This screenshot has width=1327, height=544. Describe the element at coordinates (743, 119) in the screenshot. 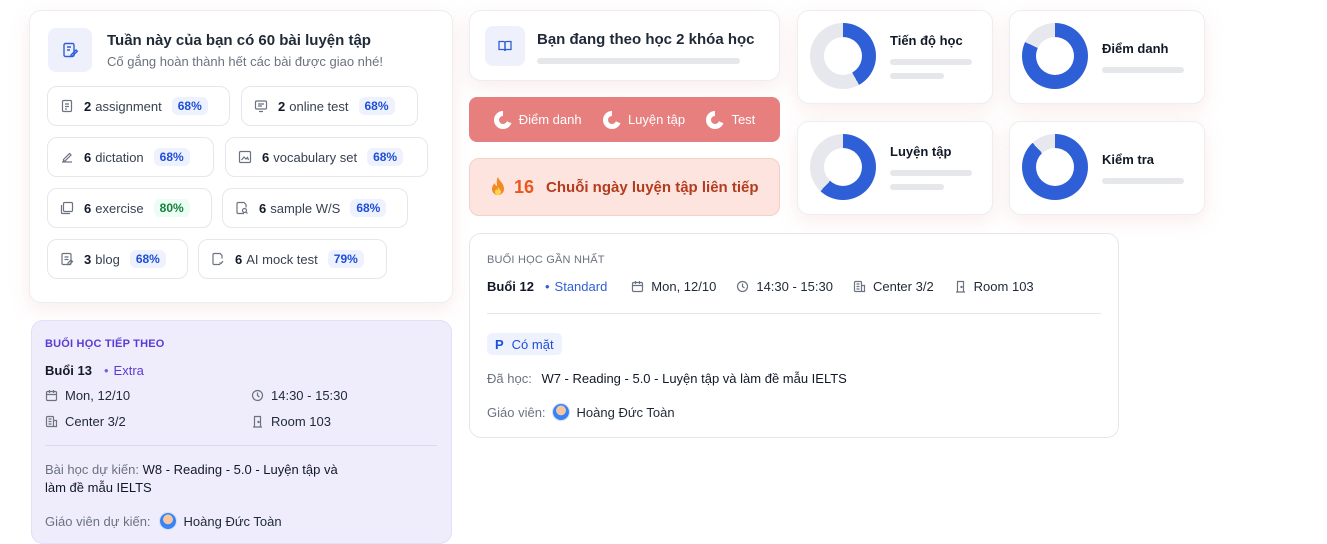

I see `legend-label: Test` at that location.